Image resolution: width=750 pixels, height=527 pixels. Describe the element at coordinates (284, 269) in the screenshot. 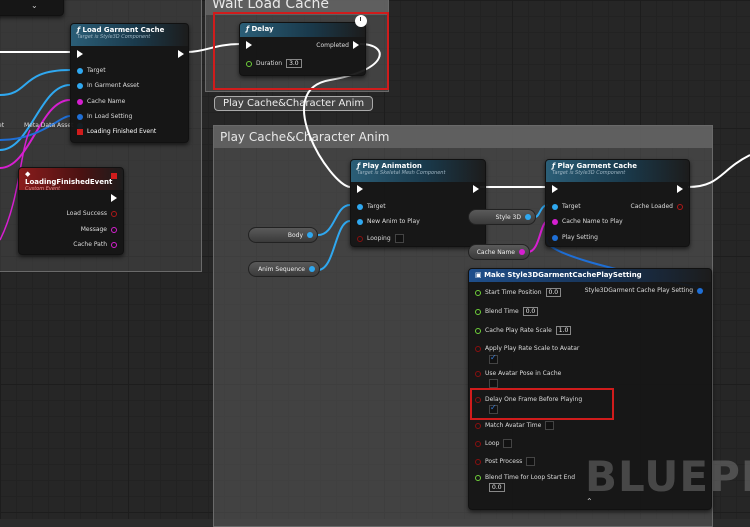

I see `anim-sequence-variable: Anim Sequence` at that location.